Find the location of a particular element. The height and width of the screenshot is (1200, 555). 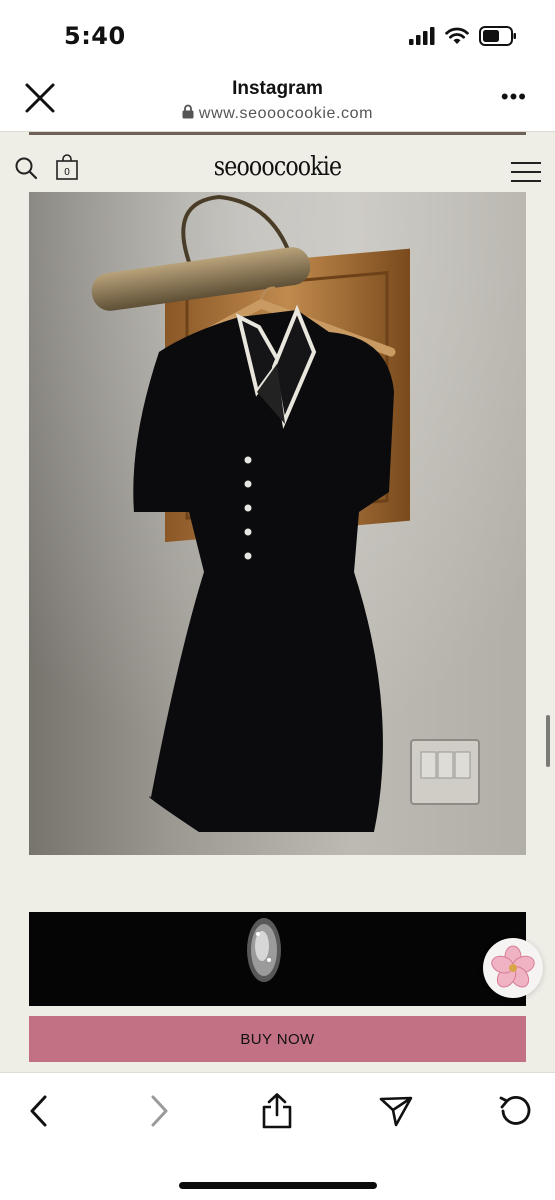

forward-icon is located at coordinates (159, 1111).